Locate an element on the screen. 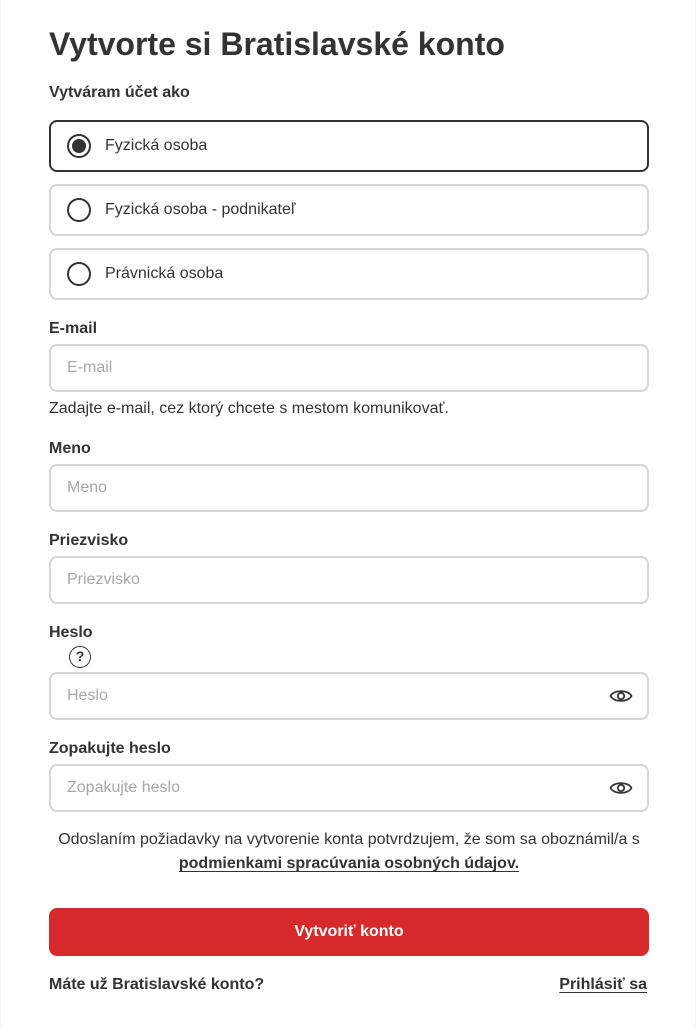  first-name-field is located at coordinates (349, 488).